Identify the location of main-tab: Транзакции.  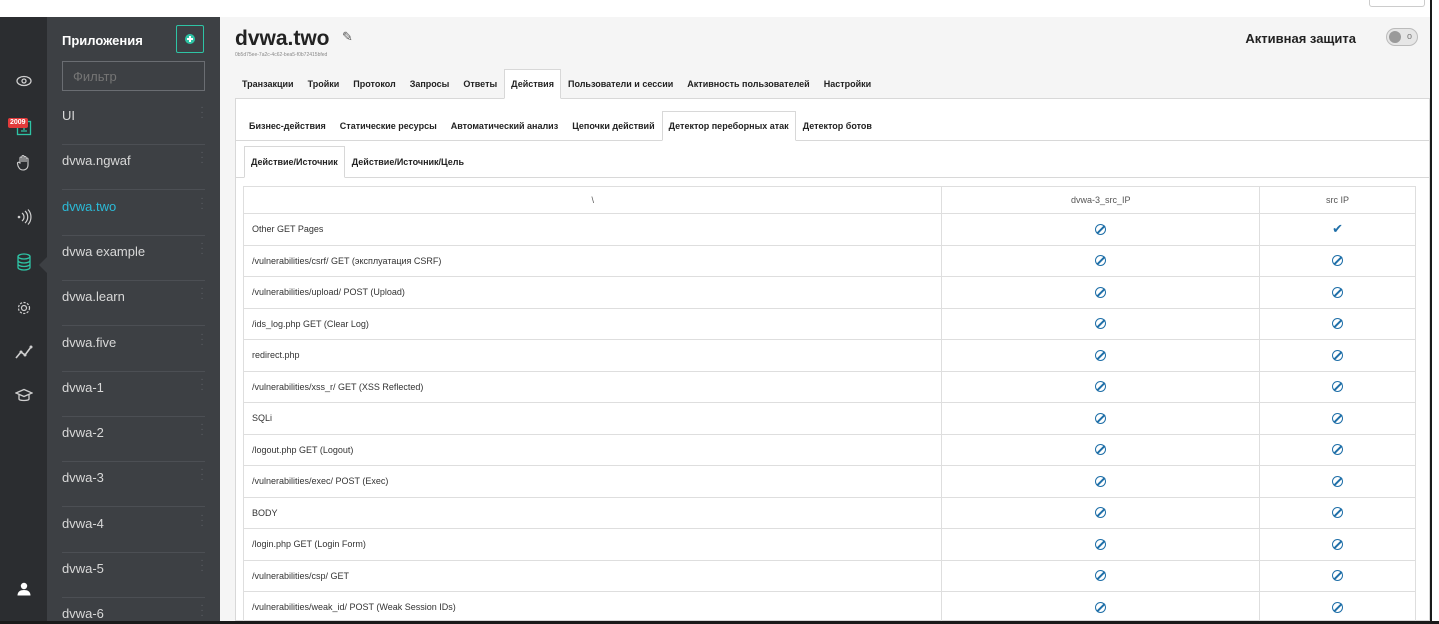
(268, 84).